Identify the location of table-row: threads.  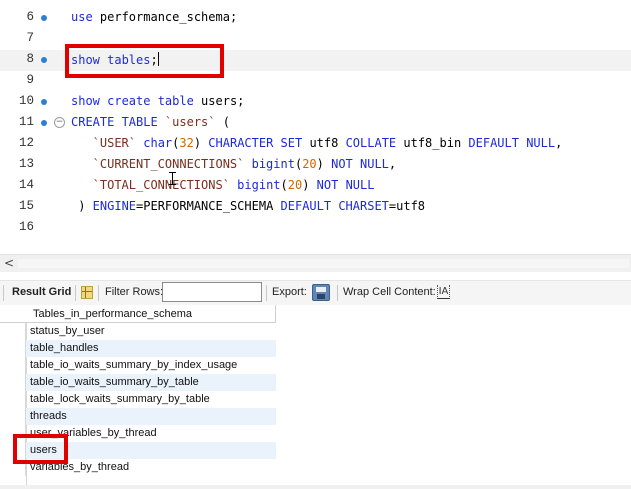
(138, 416).